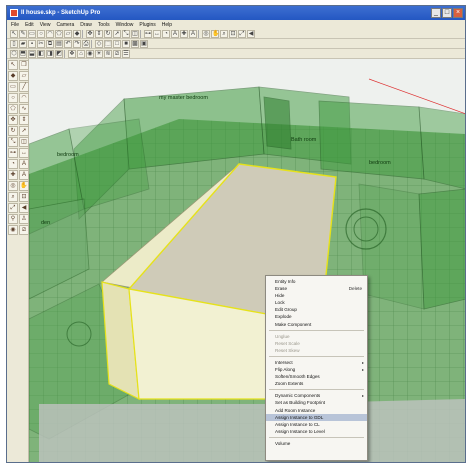 This screenshot has width=474, height=474. I want to click on menu-tools: Tools, so click(104, 25).